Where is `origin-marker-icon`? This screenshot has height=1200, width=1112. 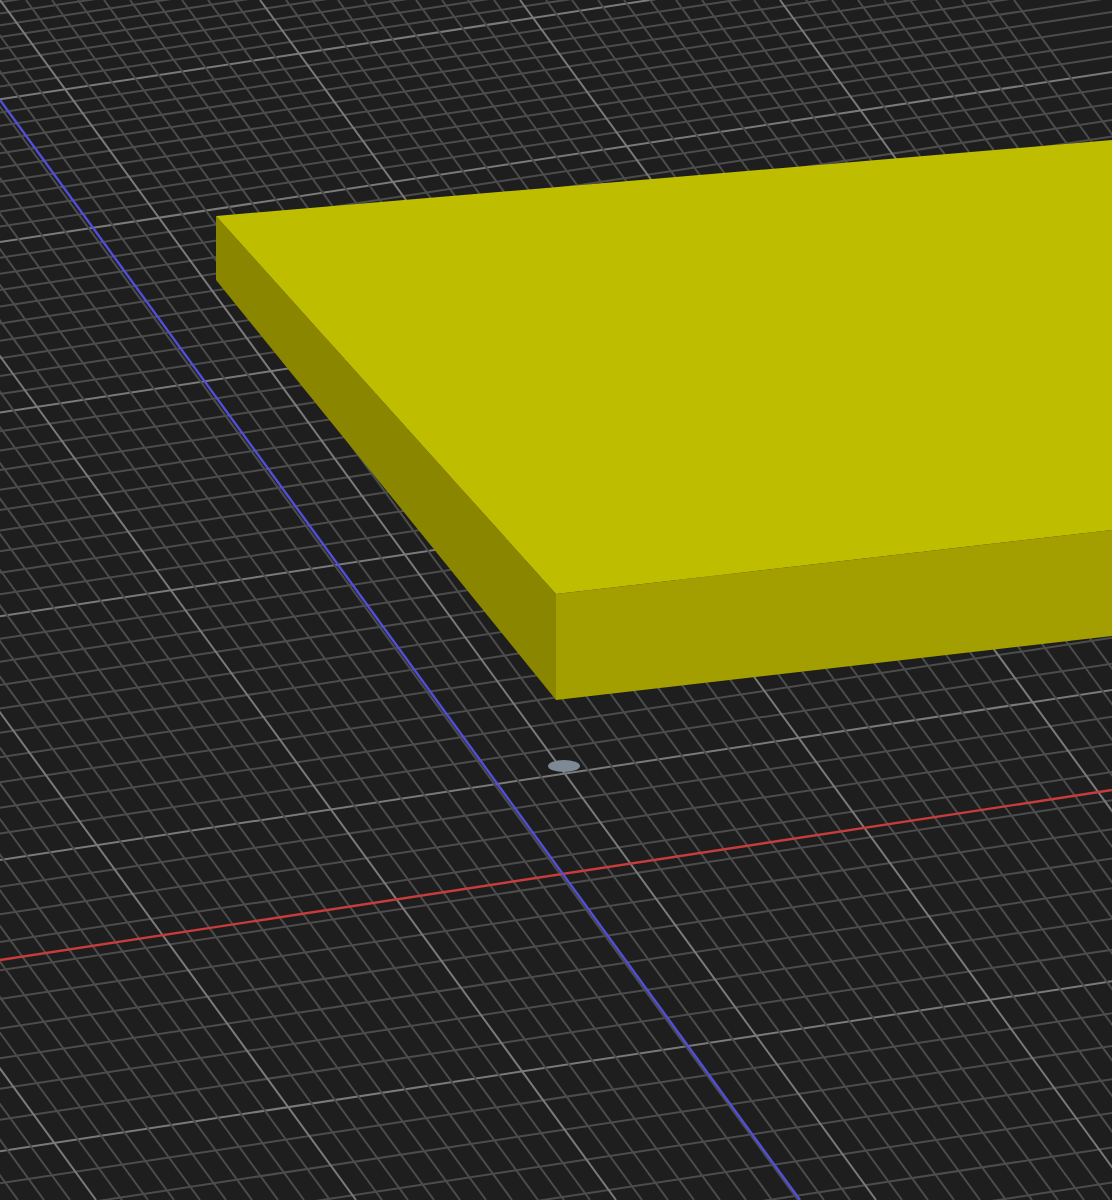
origin-marker-icon is located at coordinates (564, 766).